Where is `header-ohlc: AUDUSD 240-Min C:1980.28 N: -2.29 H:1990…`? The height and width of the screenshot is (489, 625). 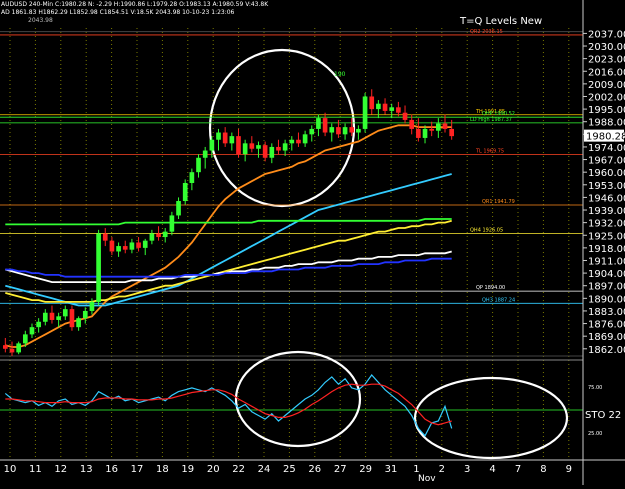 header-ohlc: AUDUSD 240-Min C:1980.28 N: -2.29 H:1990… is located at coordinates (135, 4).